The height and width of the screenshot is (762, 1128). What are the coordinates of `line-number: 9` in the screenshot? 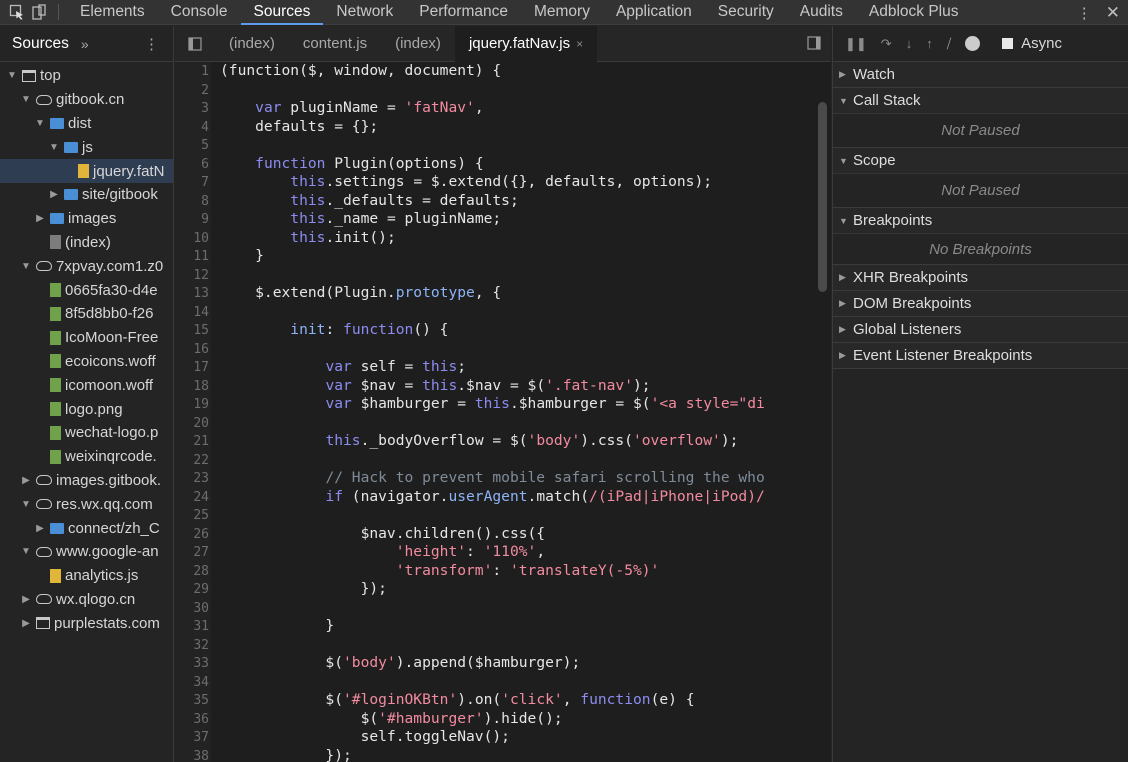 It's located at (192, 220).